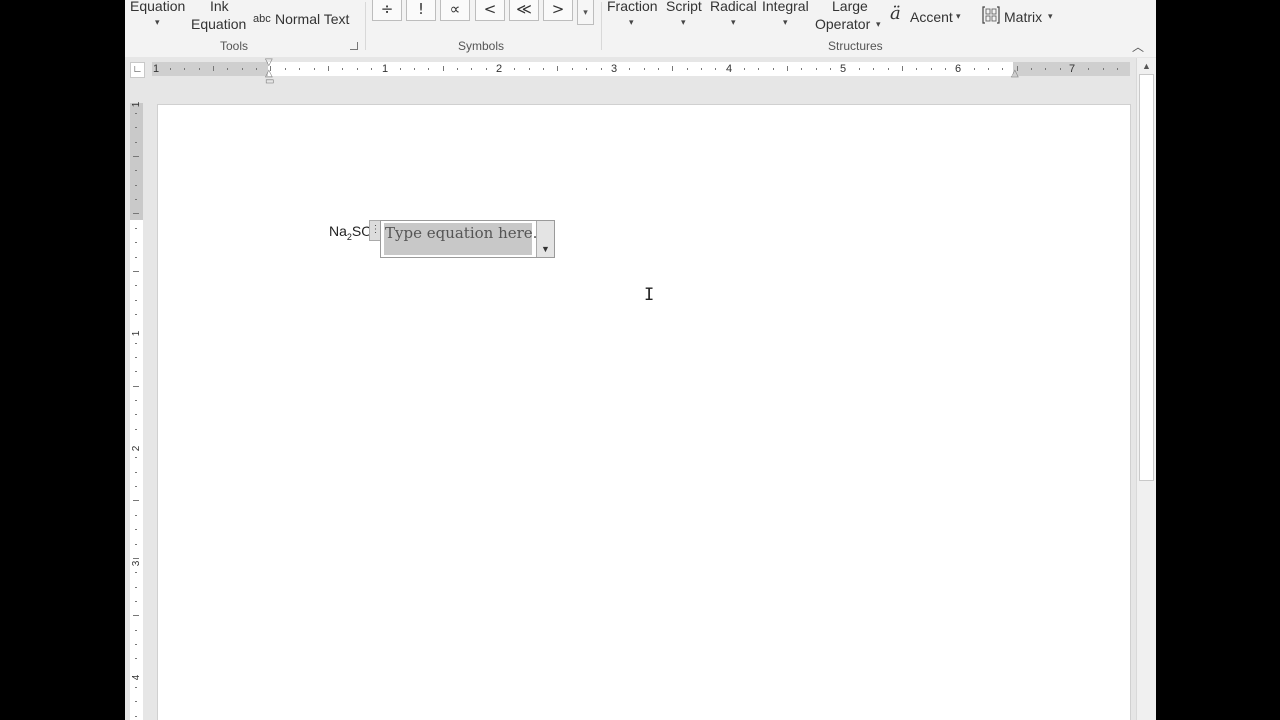 The width and height of the screenshot is (1280, 720). Describe the element at coordinates (855, 46) in the screenshot. I see `structures-group-label: Structures` at that location.